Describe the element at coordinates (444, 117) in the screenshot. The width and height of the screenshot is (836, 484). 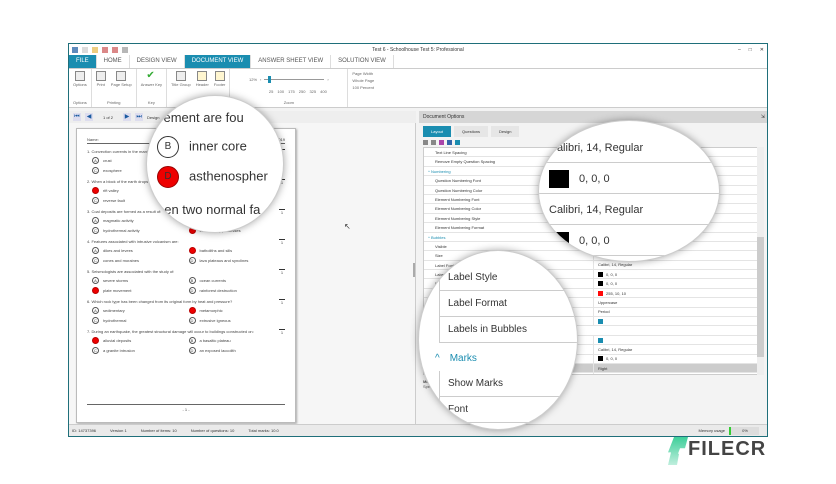
I see `panel-title: Document Options` at that location.